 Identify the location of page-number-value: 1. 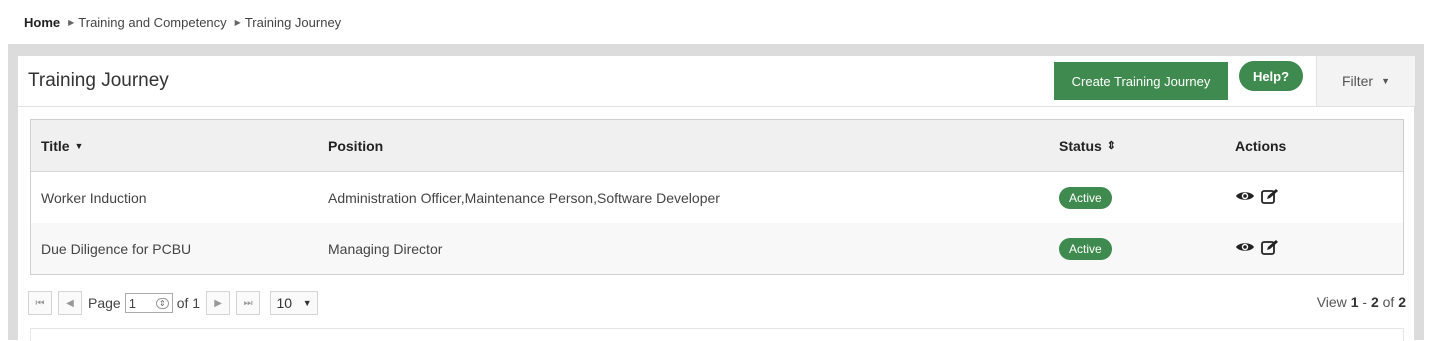
(132, 303).